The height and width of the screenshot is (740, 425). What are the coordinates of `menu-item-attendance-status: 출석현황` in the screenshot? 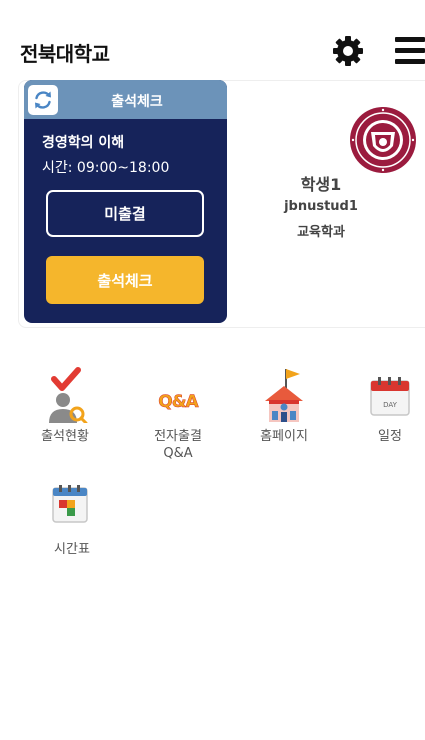 It's located at (65, 412).